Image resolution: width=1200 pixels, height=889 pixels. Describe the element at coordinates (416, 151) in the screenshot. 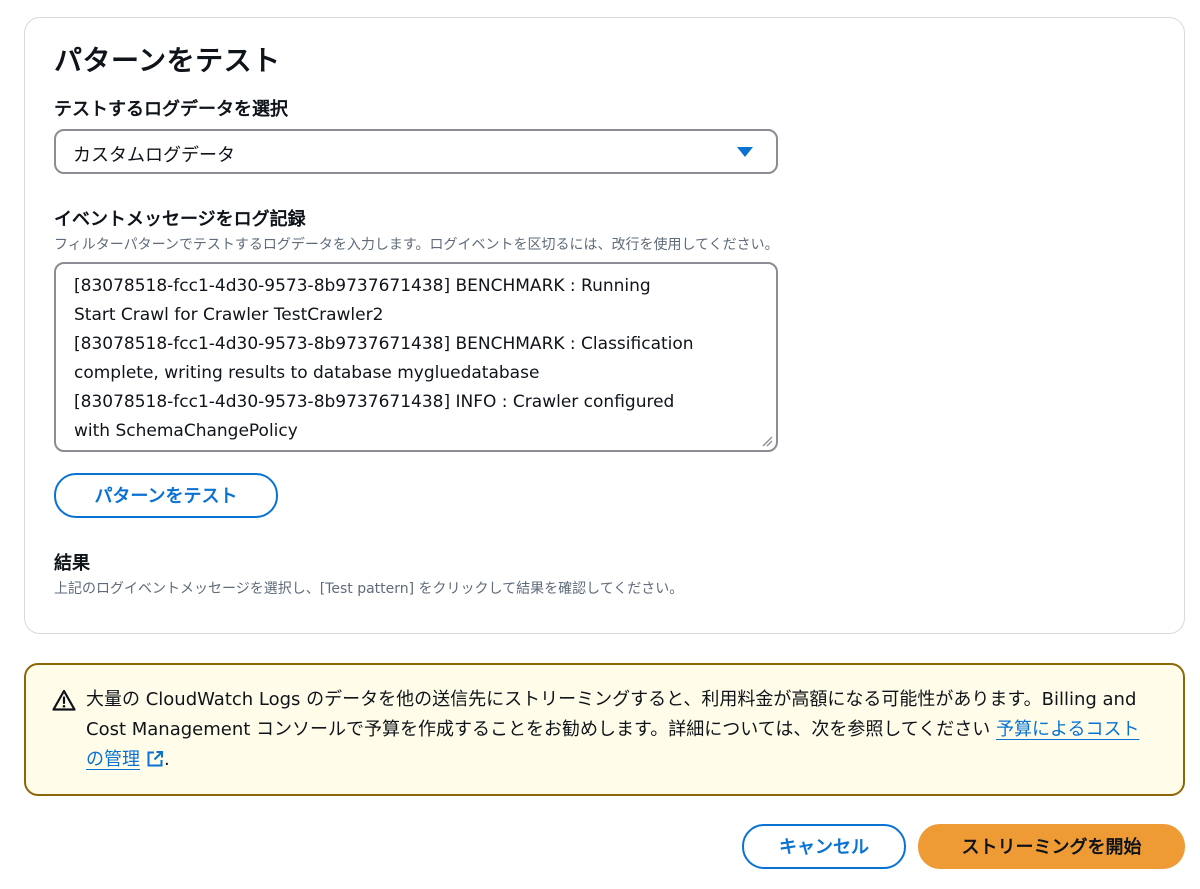

I see `log-data-select: カスタムログデータ` at that location.